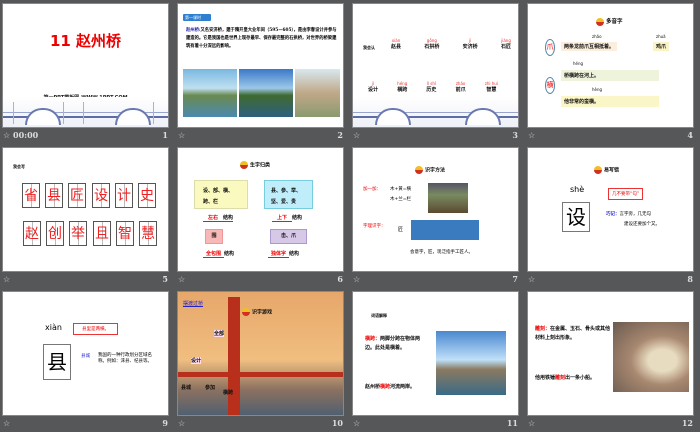 Image resolution: width=700 pixels, height=432 pixels. Describe the element at coordinates (260, 353) in the screenshot. I see `slide-10: 摆渡过桥 识字游戏 全部 设计 县城 参加 横跨` at that location.